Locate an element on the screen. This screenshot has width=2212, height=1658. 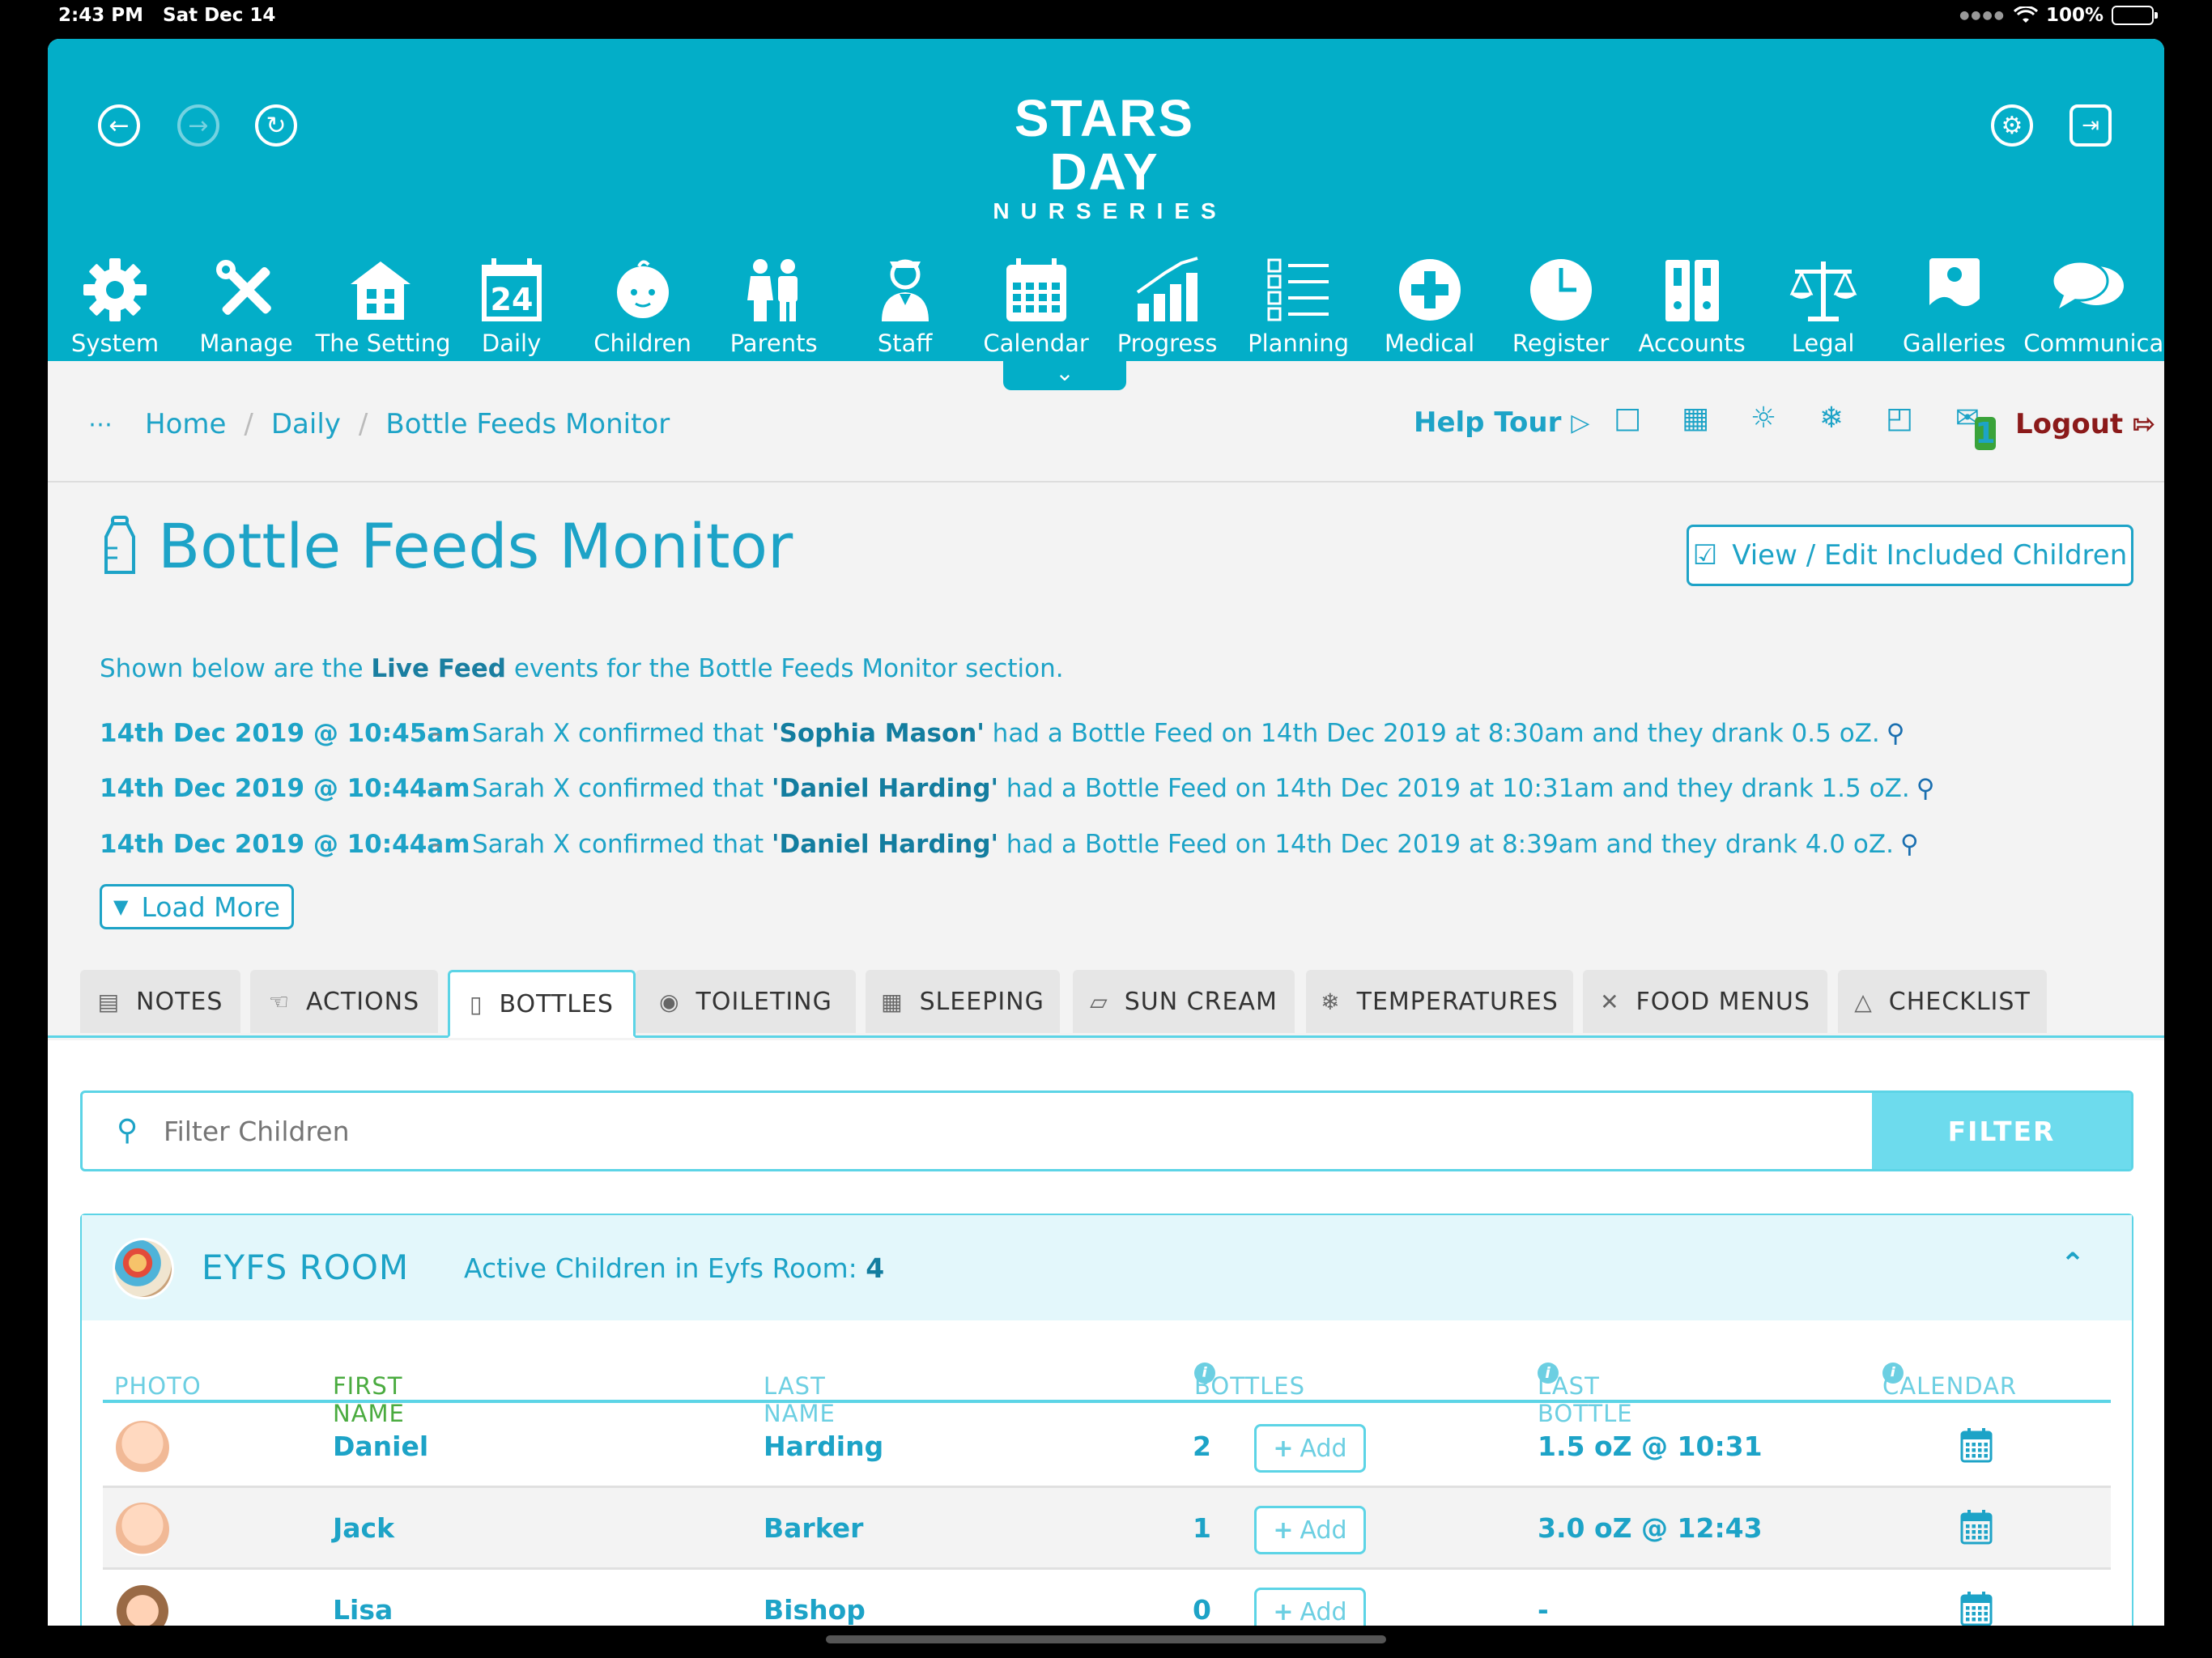
id-card-icon: □ is located at coordinates (1627, 435).